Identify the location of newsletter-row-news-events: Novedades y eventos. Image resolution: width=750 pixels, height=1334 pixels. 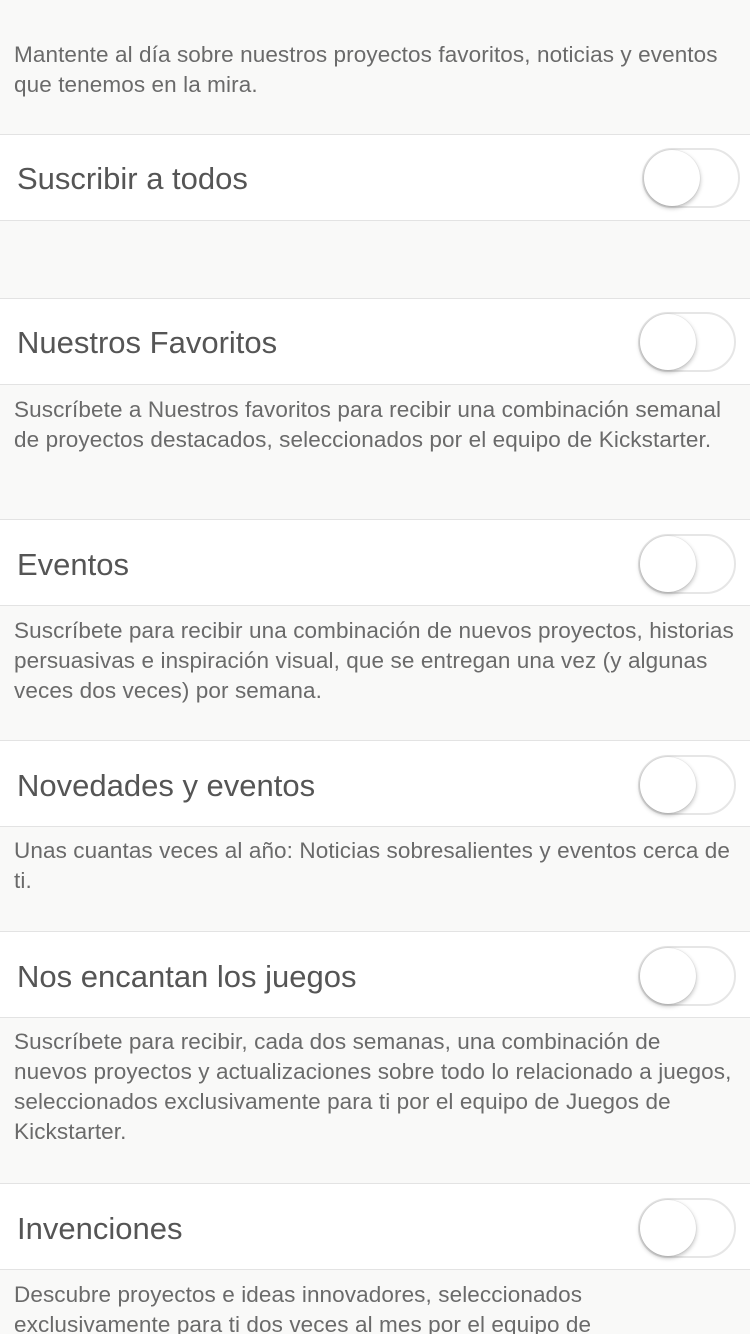
(375, 783).